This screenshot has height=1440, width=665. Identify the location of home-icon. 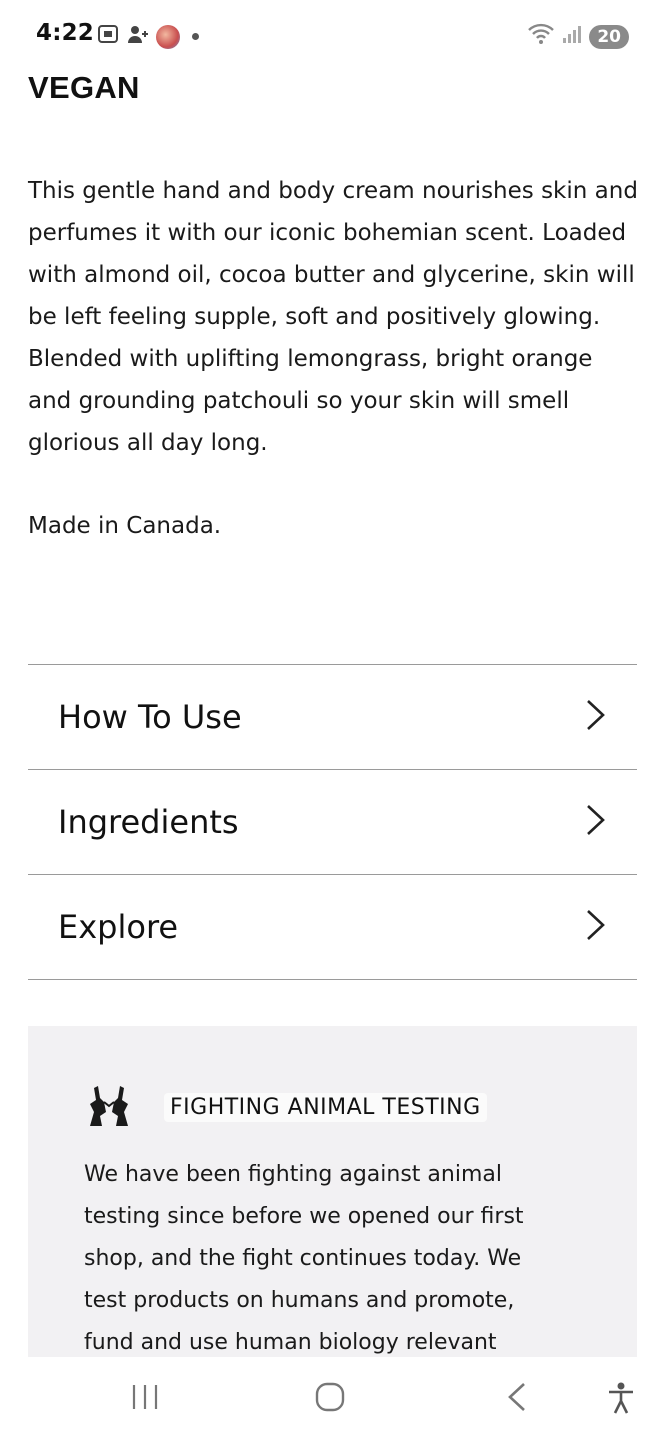
(330, 1399).